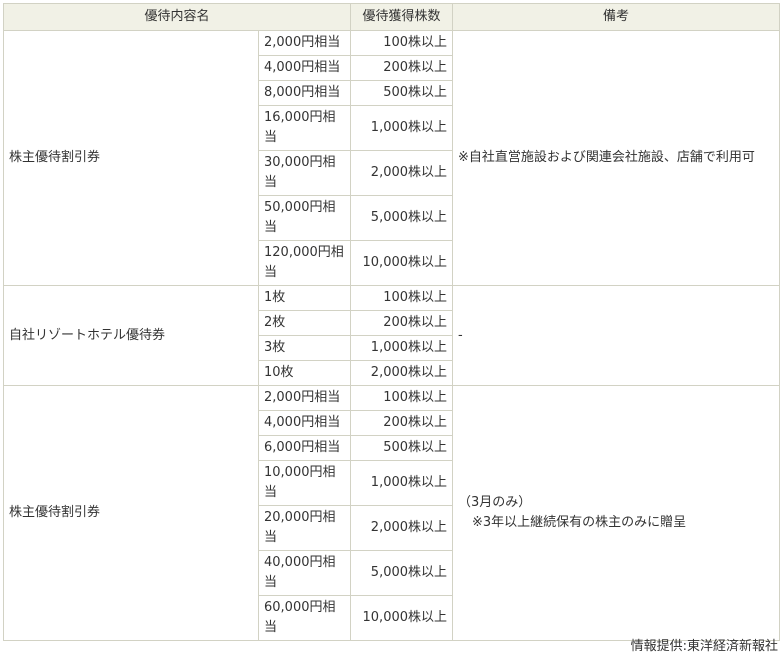  I want to click on benefit-amount: 6,000円相当, so click(304, 448).